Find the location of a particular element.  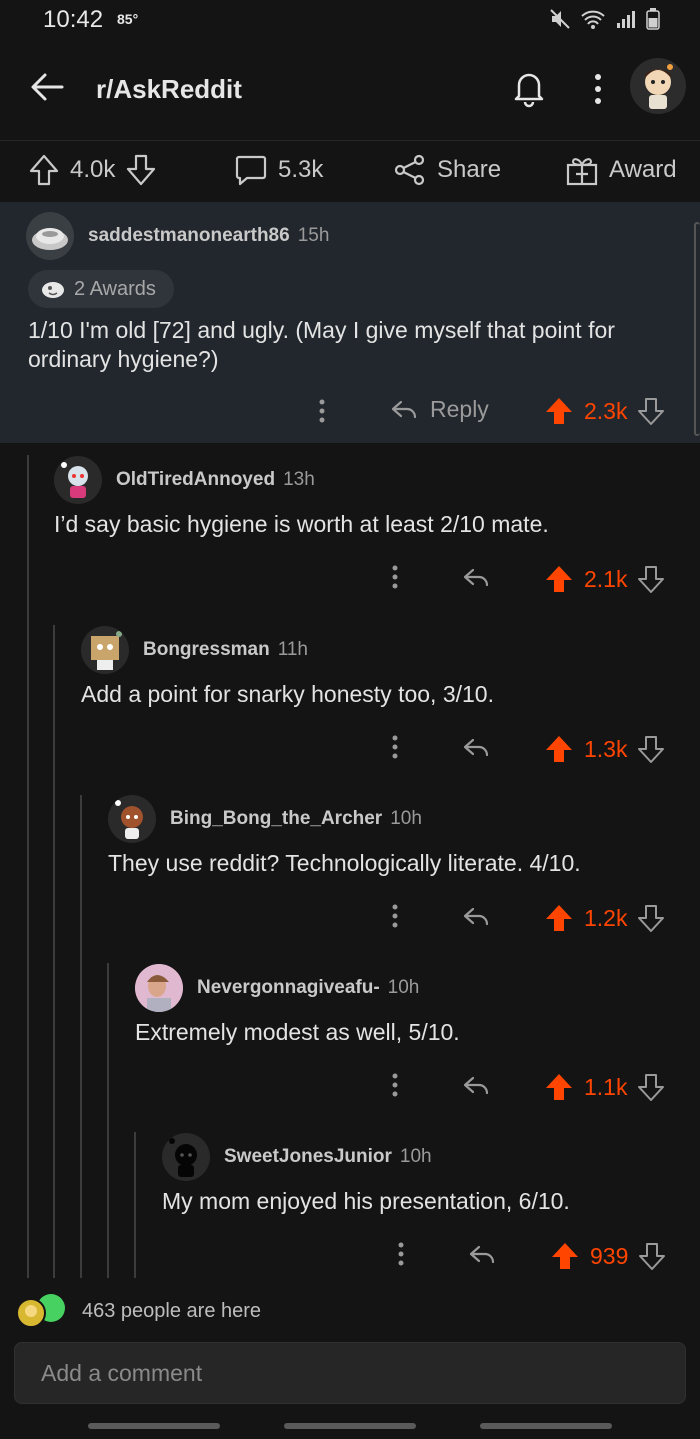

comment-score: 2.3k is located at coordinates (606, 410).